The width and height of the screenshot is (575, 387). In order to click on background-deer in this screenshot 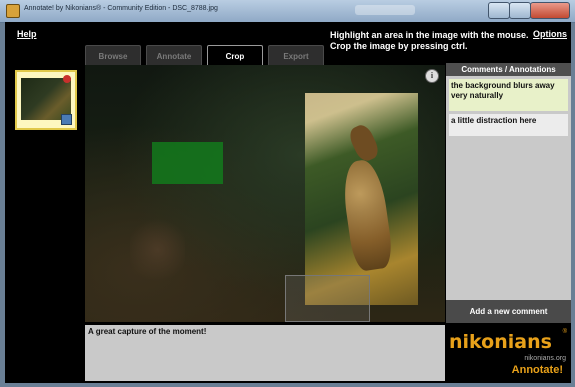, I will do `click(157, 250)`.